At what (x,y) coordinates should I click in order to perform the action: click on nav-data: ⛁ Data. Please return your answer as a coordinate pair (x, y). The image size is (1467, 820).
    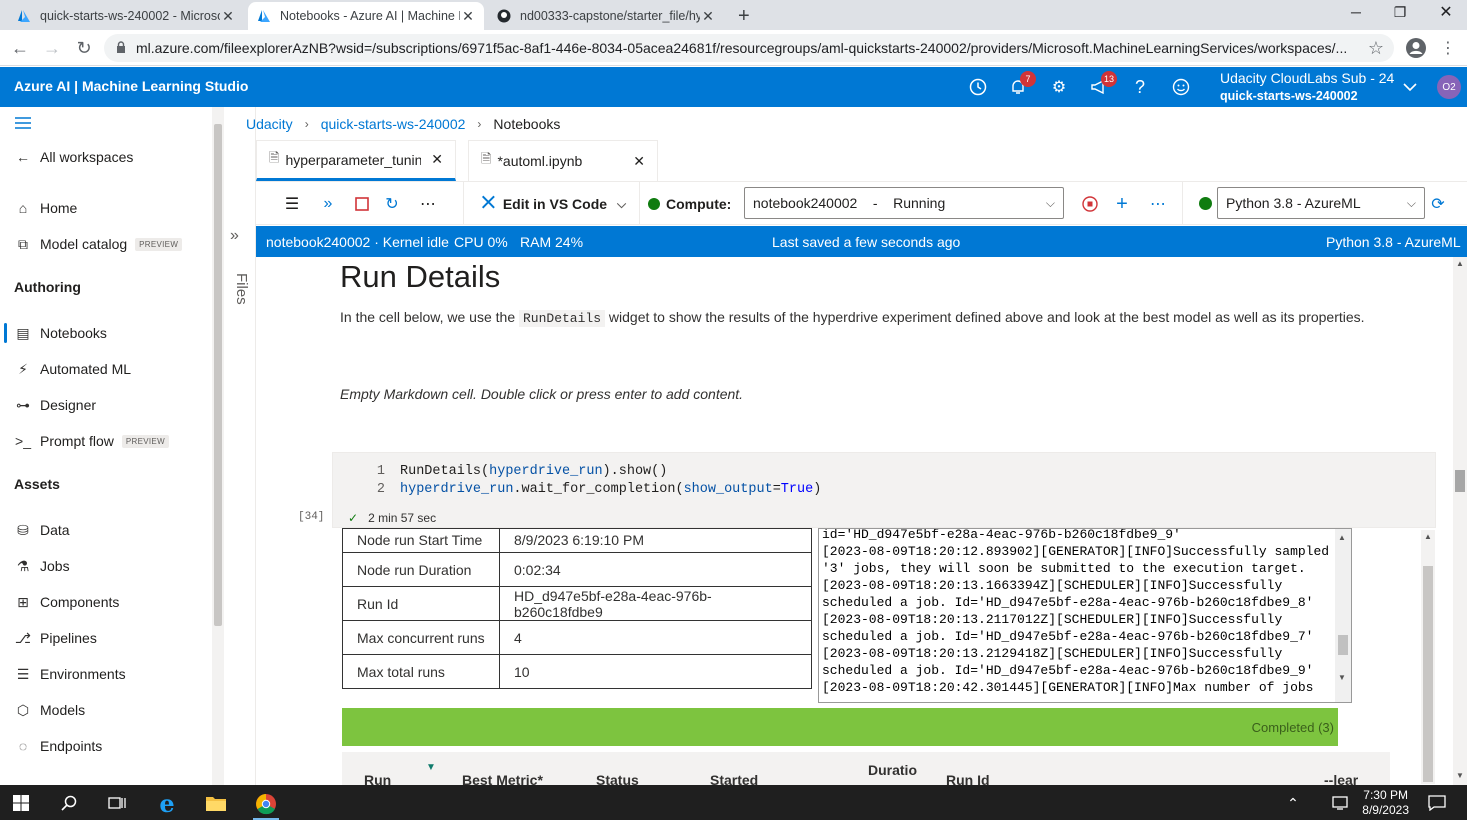
    Looking at the image, I should click on (41, 530).